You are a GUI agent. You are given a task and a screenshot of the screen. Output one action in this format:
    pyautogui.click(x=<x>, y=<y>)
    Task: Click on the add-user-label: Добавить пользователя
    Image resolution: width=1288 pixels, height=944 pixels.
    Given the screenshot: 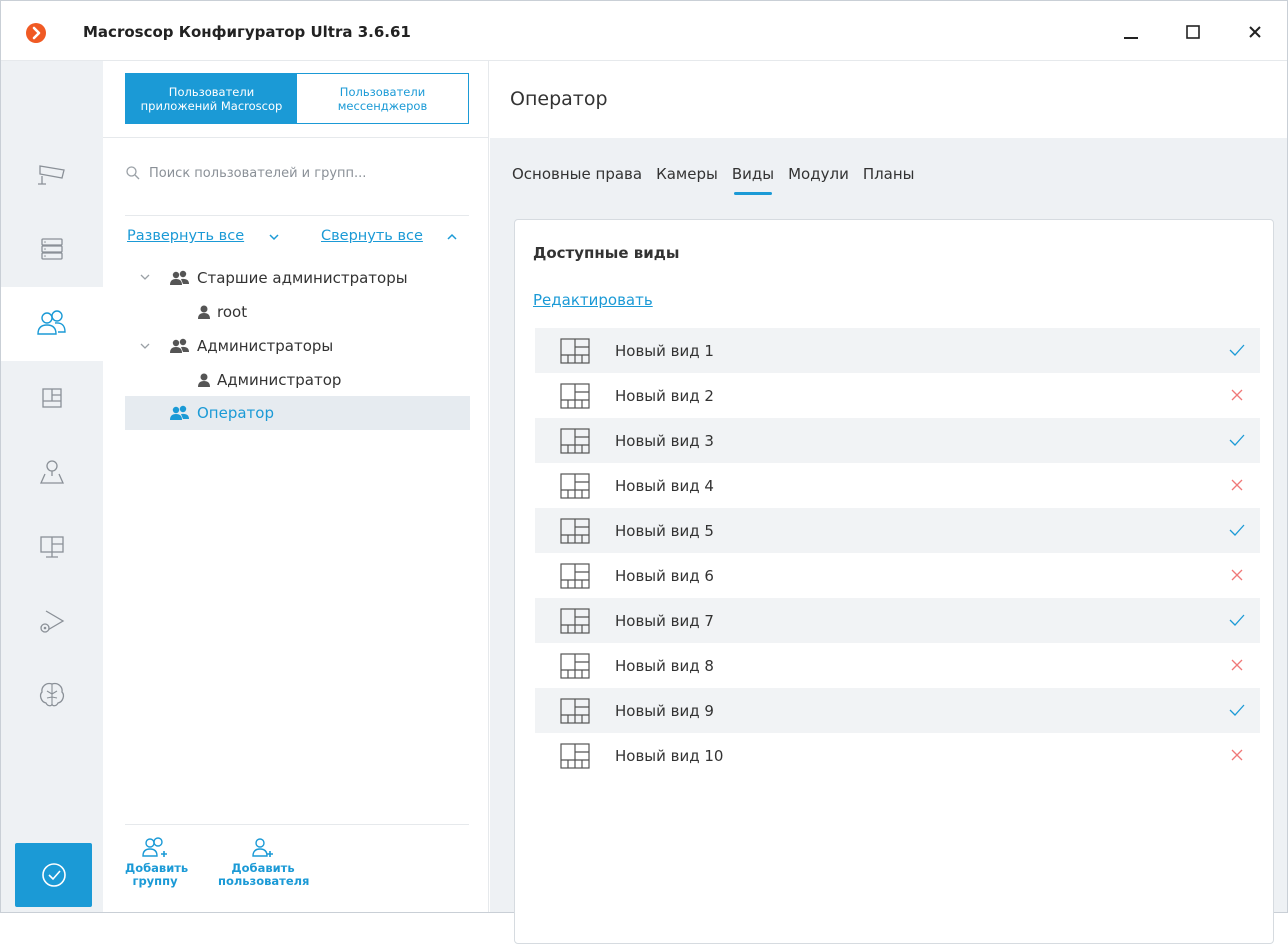 What is the action you would take?
    pyautogui.click(x=264, y=874)
    